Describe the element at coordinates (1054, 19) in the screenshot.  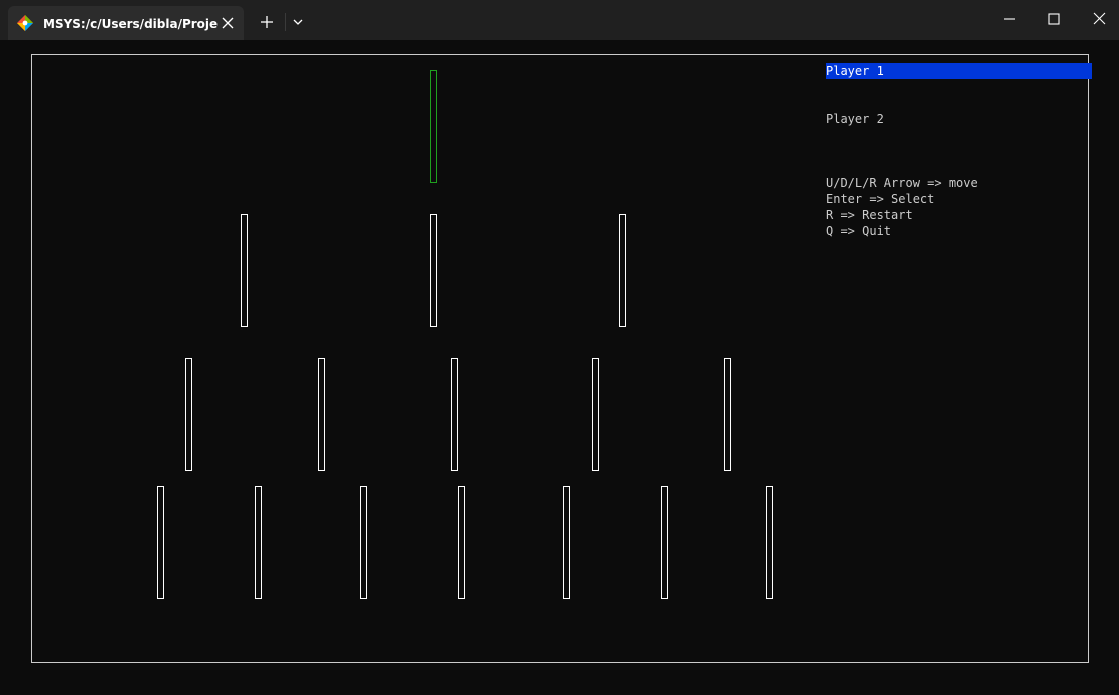
I see `maximize-icon` at that location.